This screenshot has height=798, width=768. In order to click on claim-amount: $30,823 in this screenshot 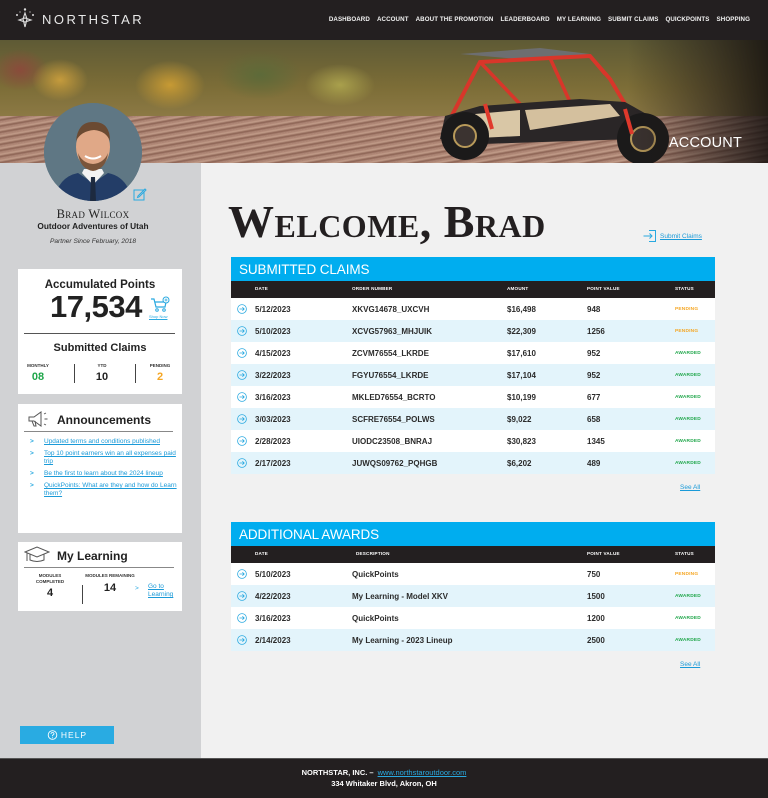, I will do `click(521, 441)`.